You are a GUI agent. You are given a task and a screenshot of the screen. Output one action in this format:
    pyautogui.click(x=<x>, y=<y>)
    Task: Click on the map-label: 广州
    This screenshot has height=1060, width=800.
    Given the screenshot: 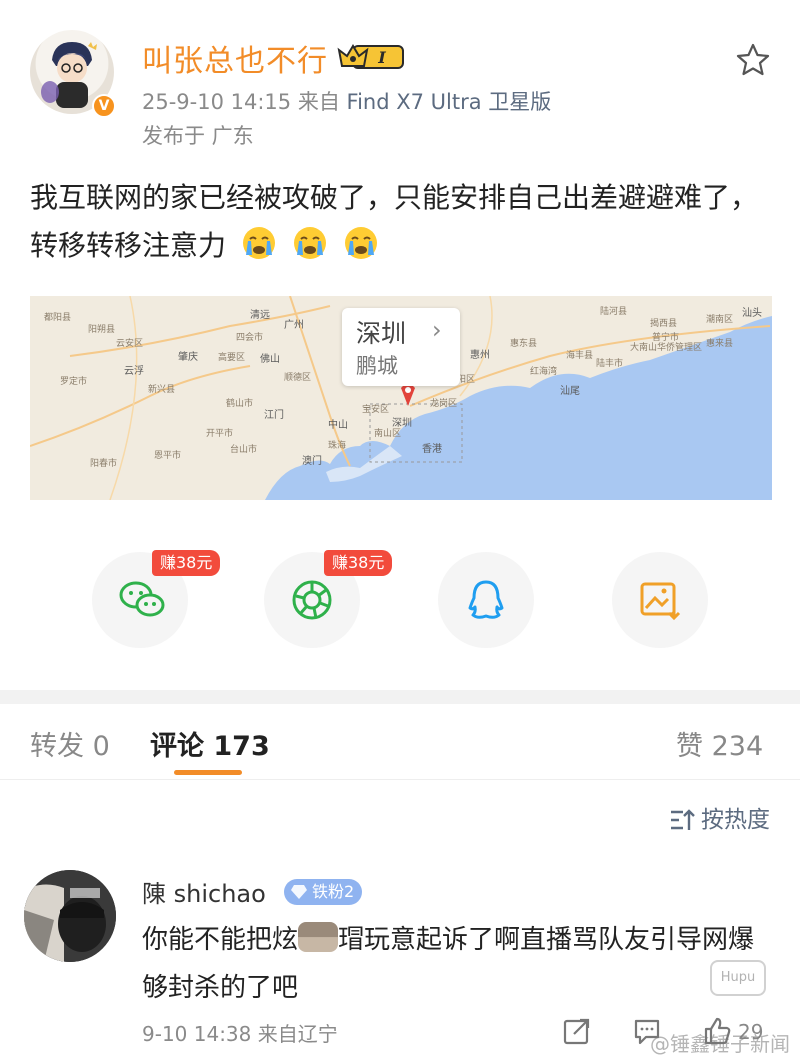 What is the action you would take?
    pyautogui.click(x=294, y=325)
    